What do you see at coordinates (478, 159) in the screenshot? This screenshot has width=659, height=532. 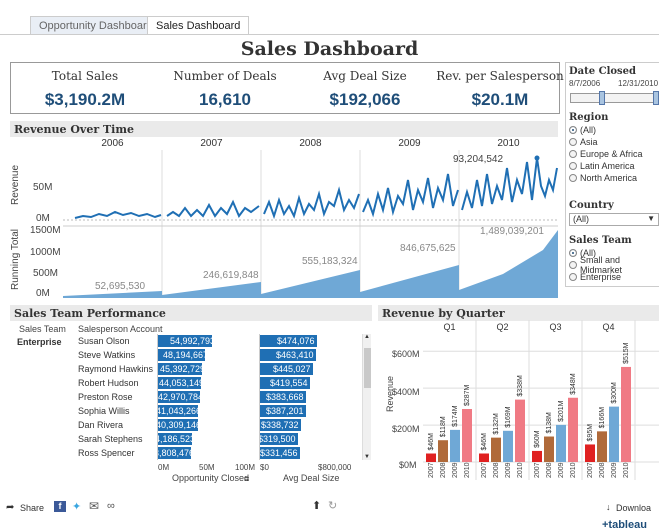 I see `revenue-peak-label: 93,204,542` at bounding box center [478, 159].